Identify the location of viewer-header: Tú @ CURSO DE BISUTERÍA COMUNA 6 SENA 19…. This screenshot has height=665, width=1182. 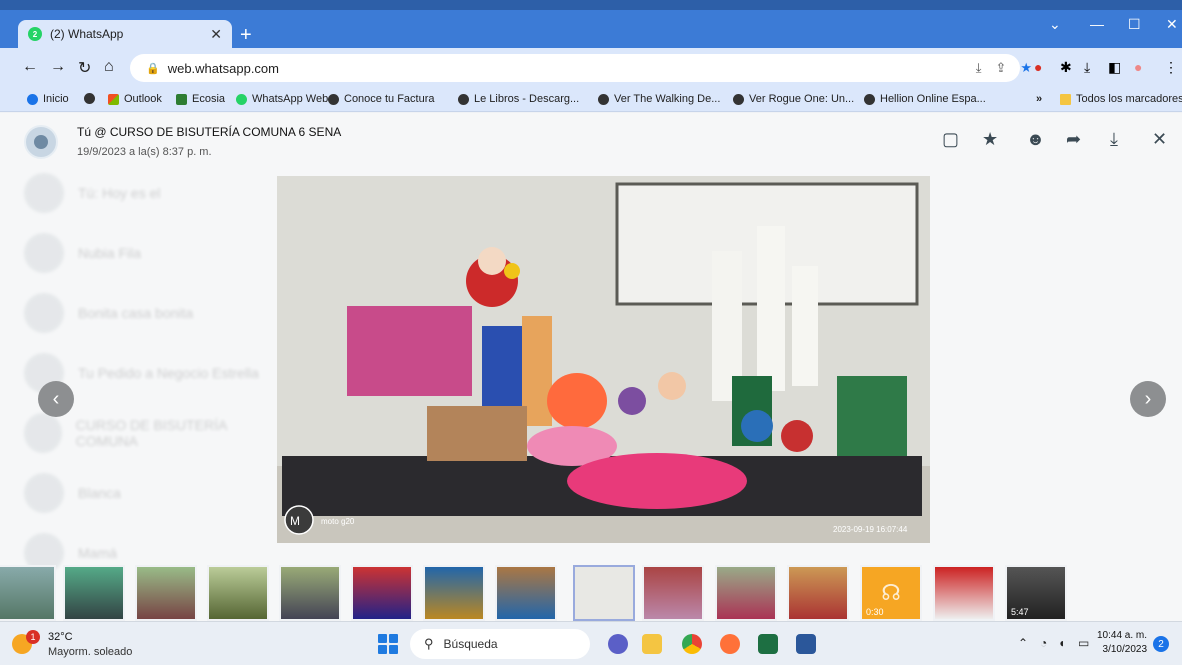
(591, 141).